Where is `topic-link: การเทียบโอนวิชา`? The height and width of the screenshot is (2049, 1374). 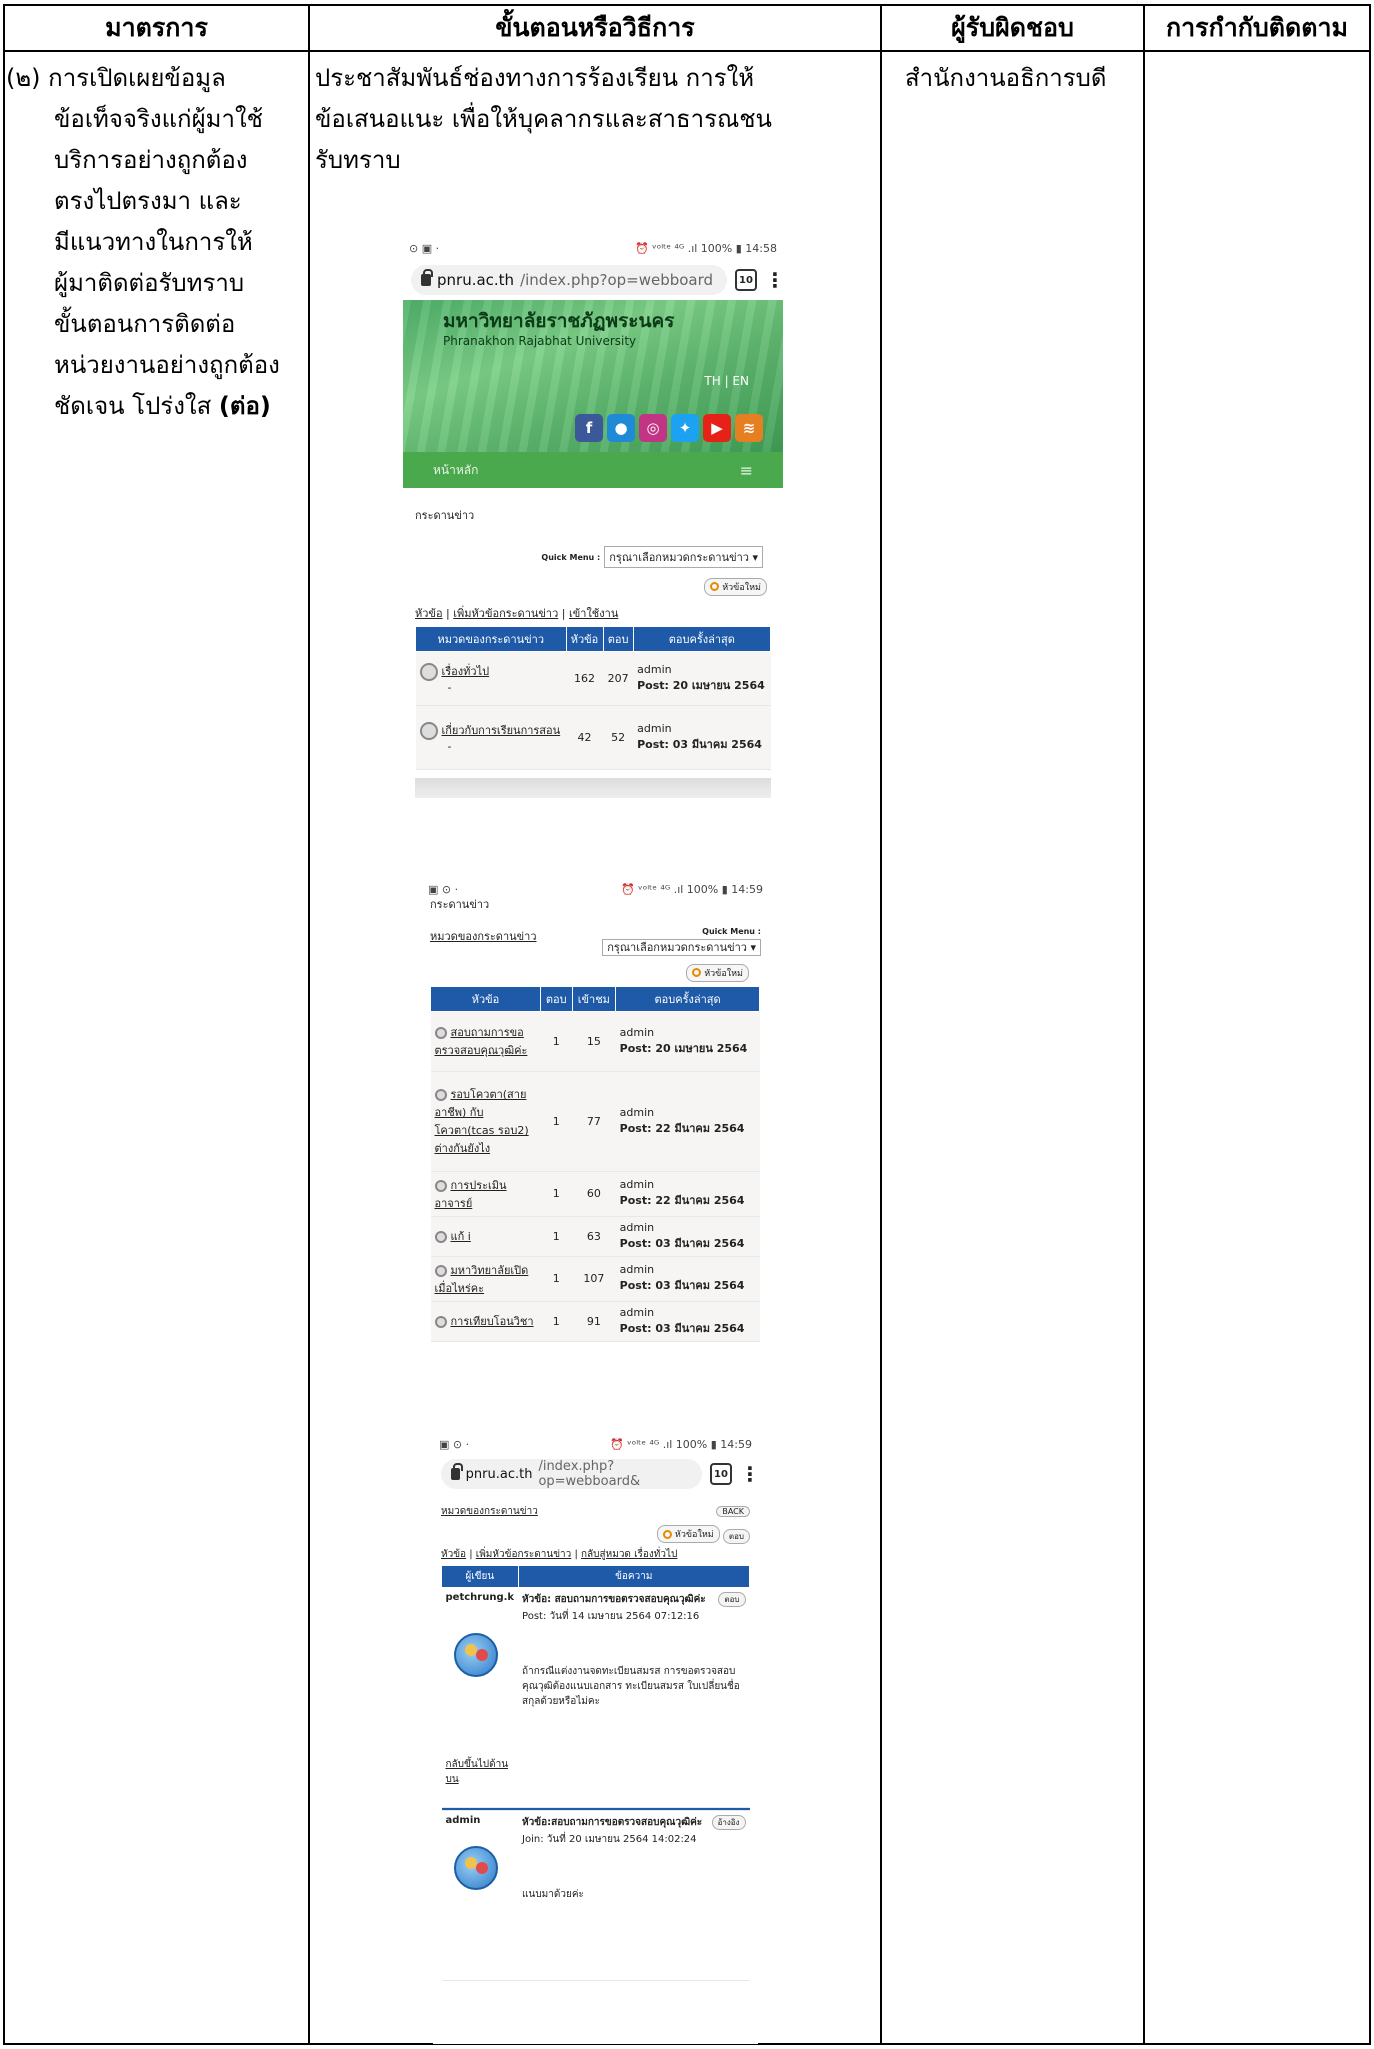 topic-link: การเทียบโอนวิชา is located at coordinates (492, 1321).